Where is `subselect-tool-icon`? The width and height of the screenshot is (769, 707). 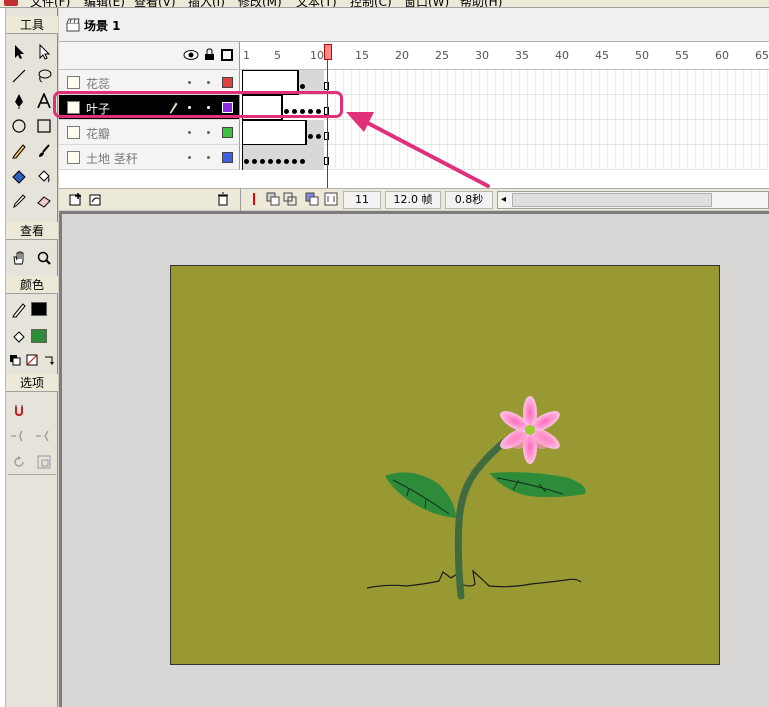 subselect-tool-icon is located at coordinates (43, 51).